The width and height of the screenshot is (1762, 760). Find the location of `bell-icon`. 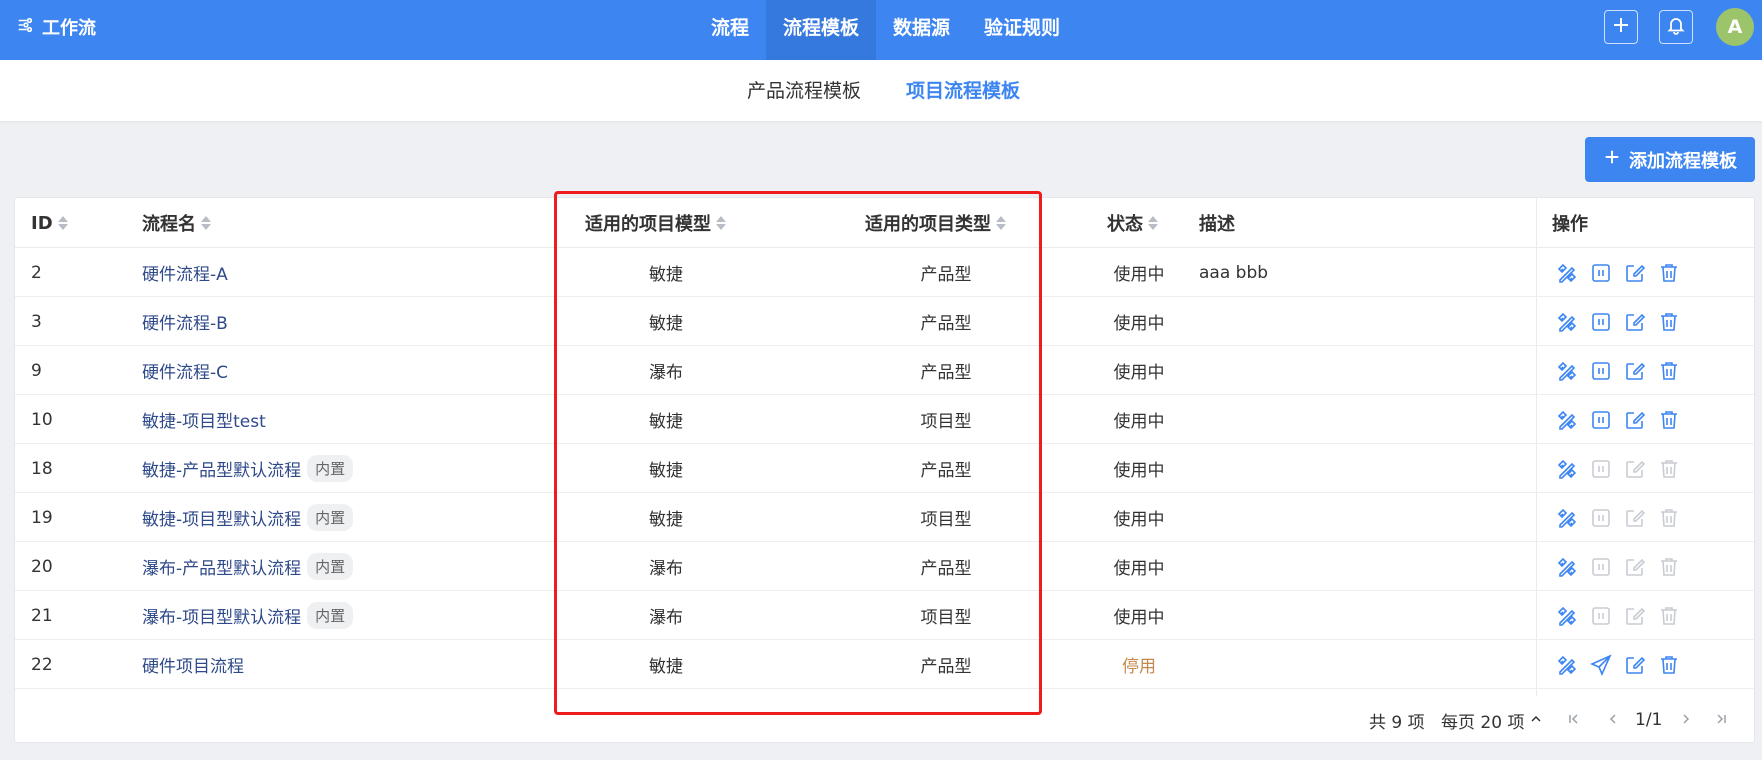

bell-icon is located at coordinates (1676, 27).